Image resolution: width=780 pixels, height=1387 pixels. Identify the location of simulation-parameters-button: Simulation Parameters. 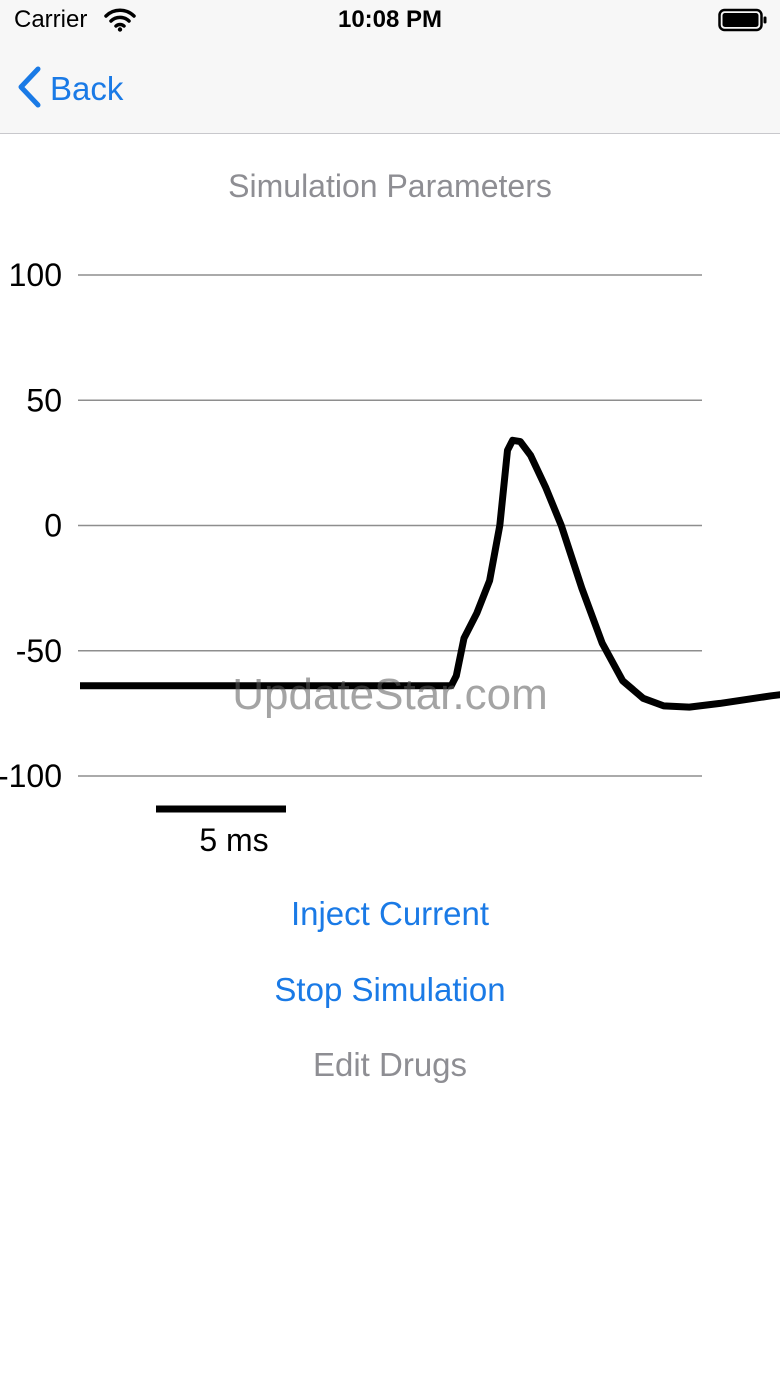
(390, 186).